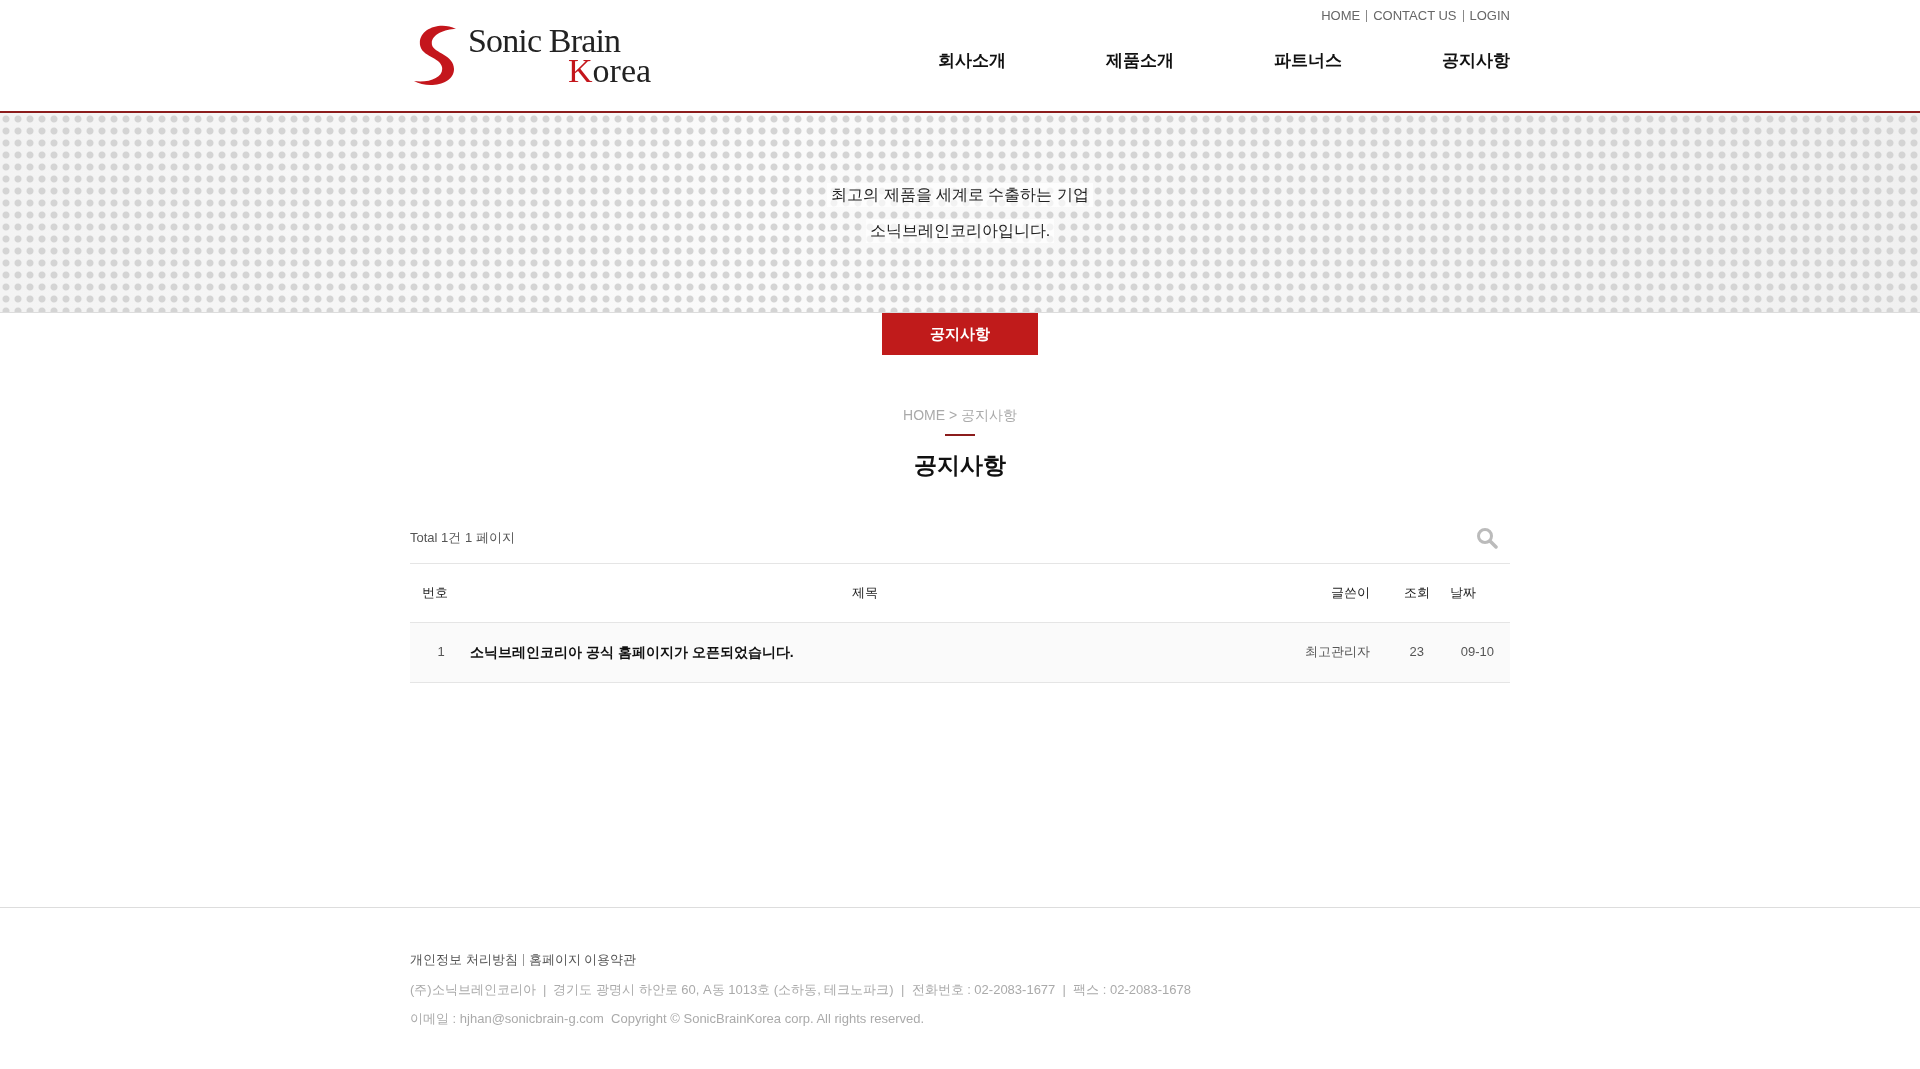  Describe the element at coordinates (960, 415) in the screenshot. I see `breadcrumb: HOME > 공지사항` at that location.